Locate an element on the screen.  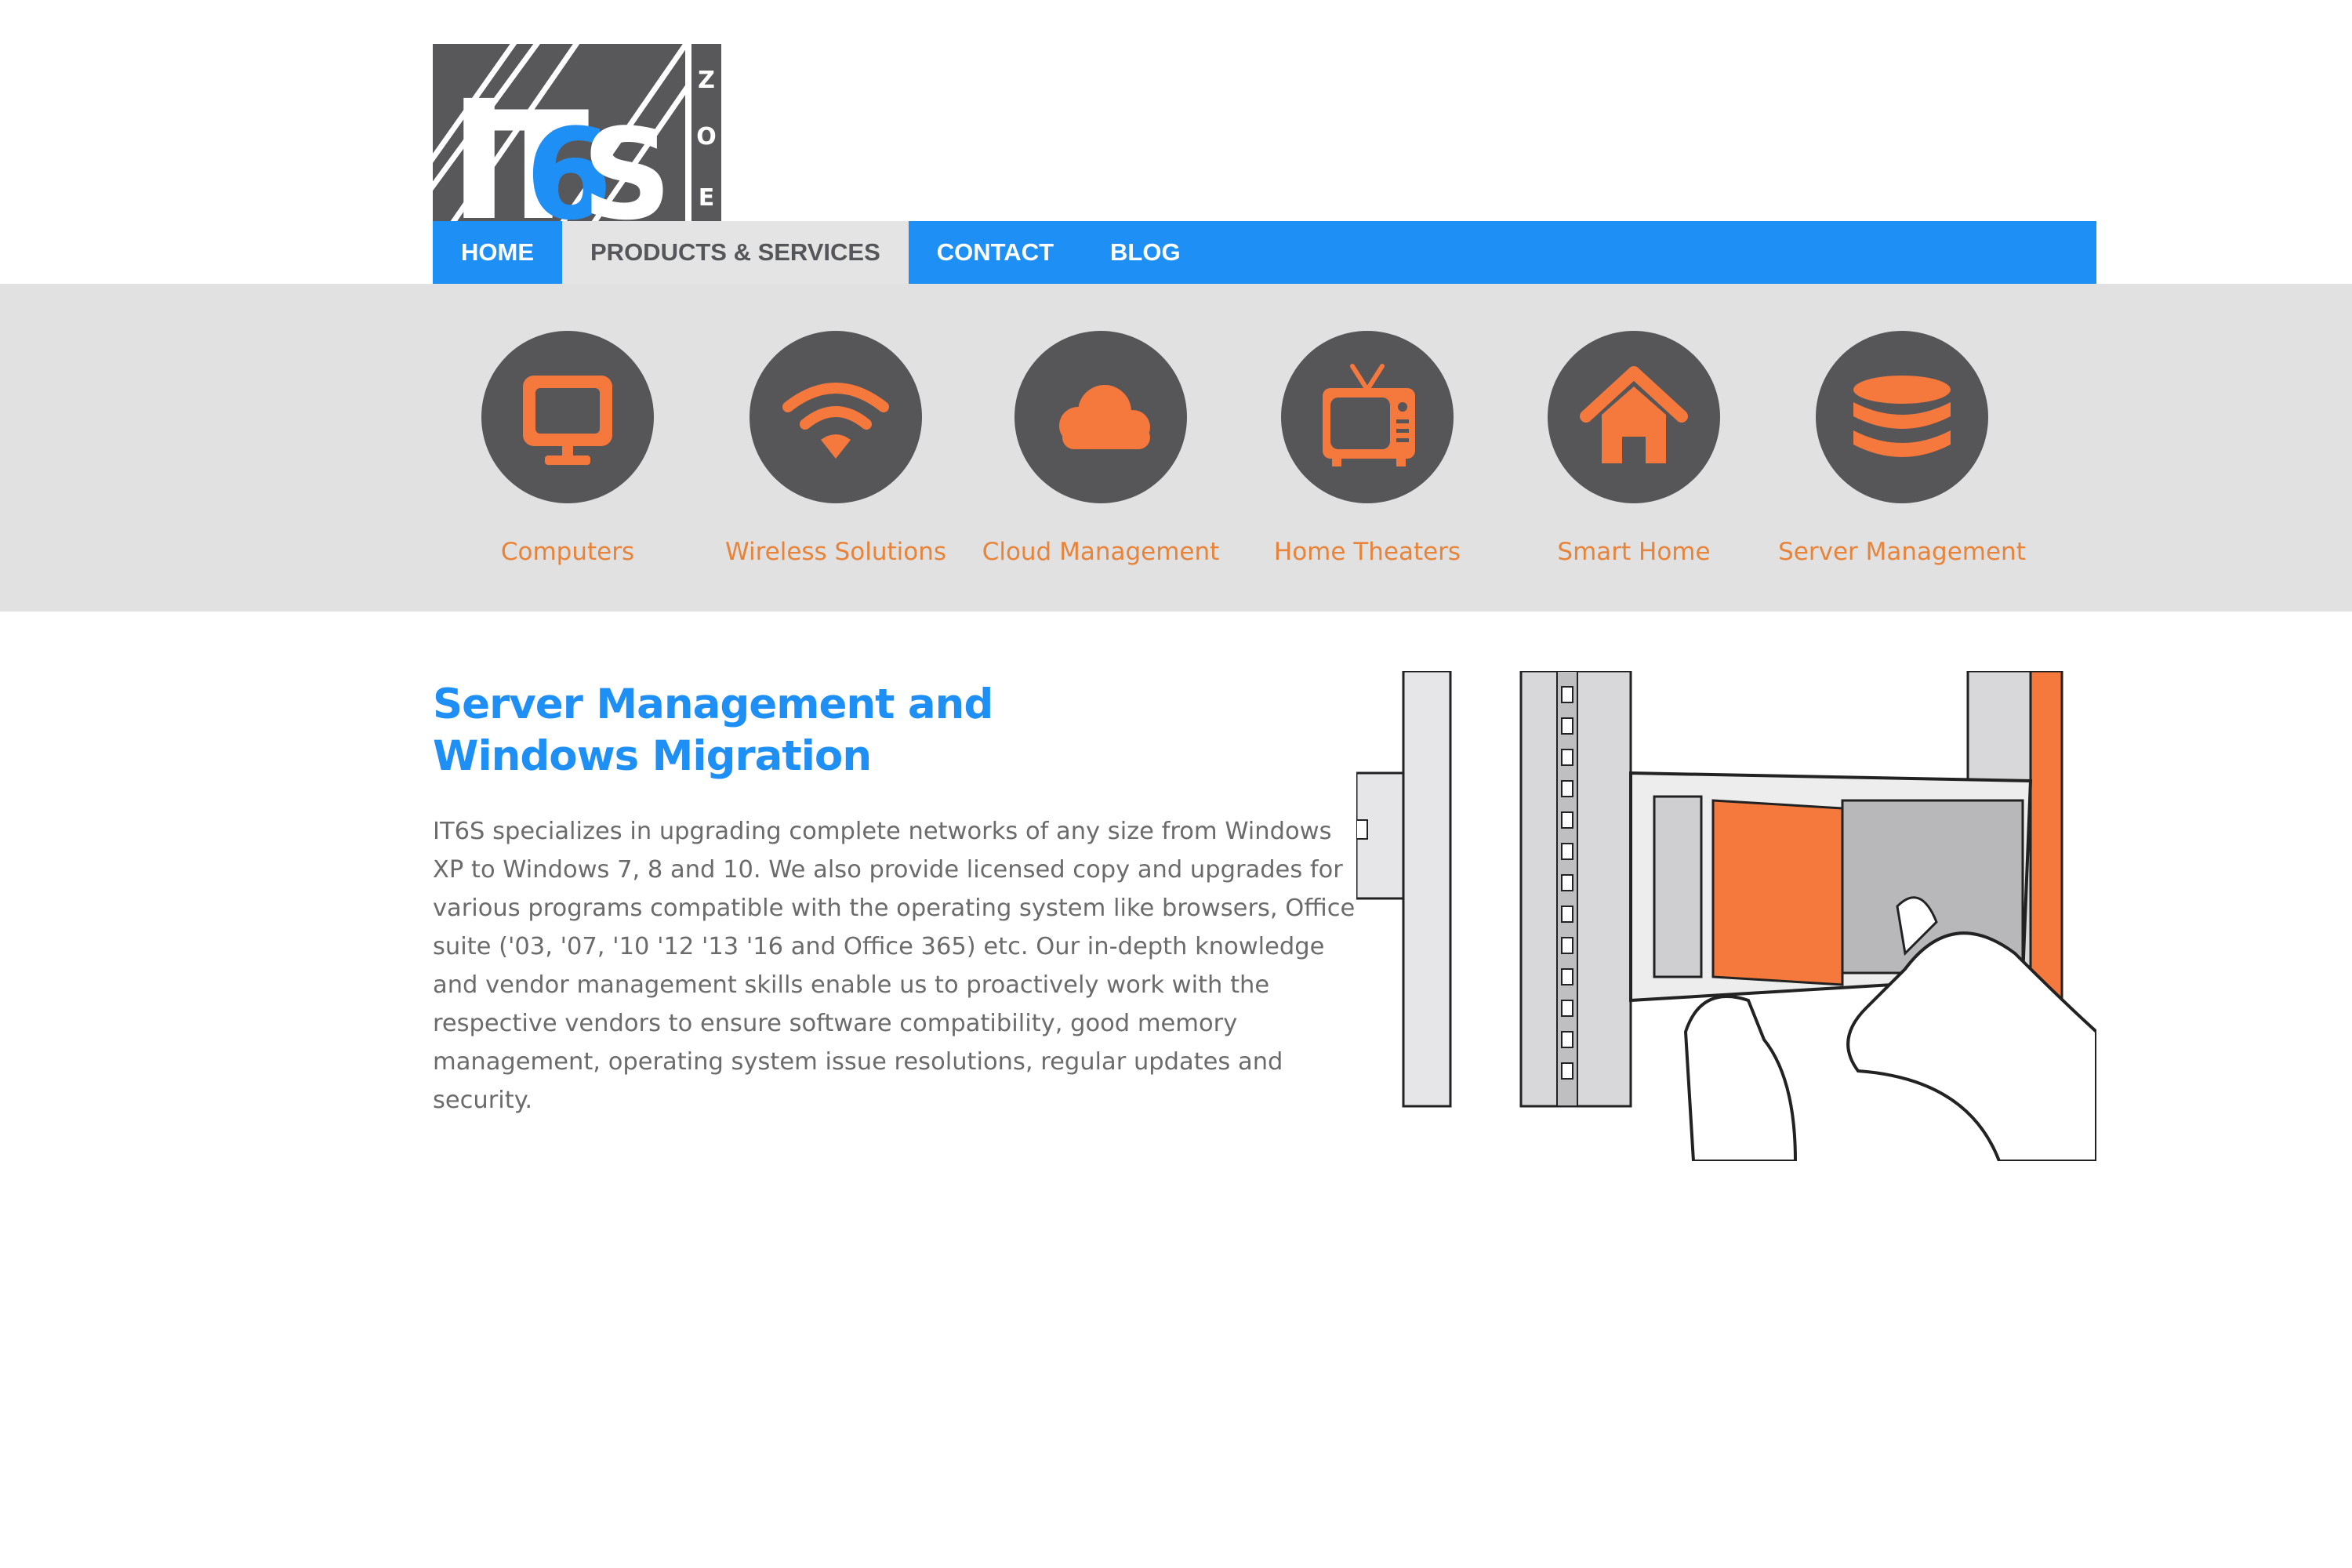
svg-text: Z is located at coordinates (706, 80).